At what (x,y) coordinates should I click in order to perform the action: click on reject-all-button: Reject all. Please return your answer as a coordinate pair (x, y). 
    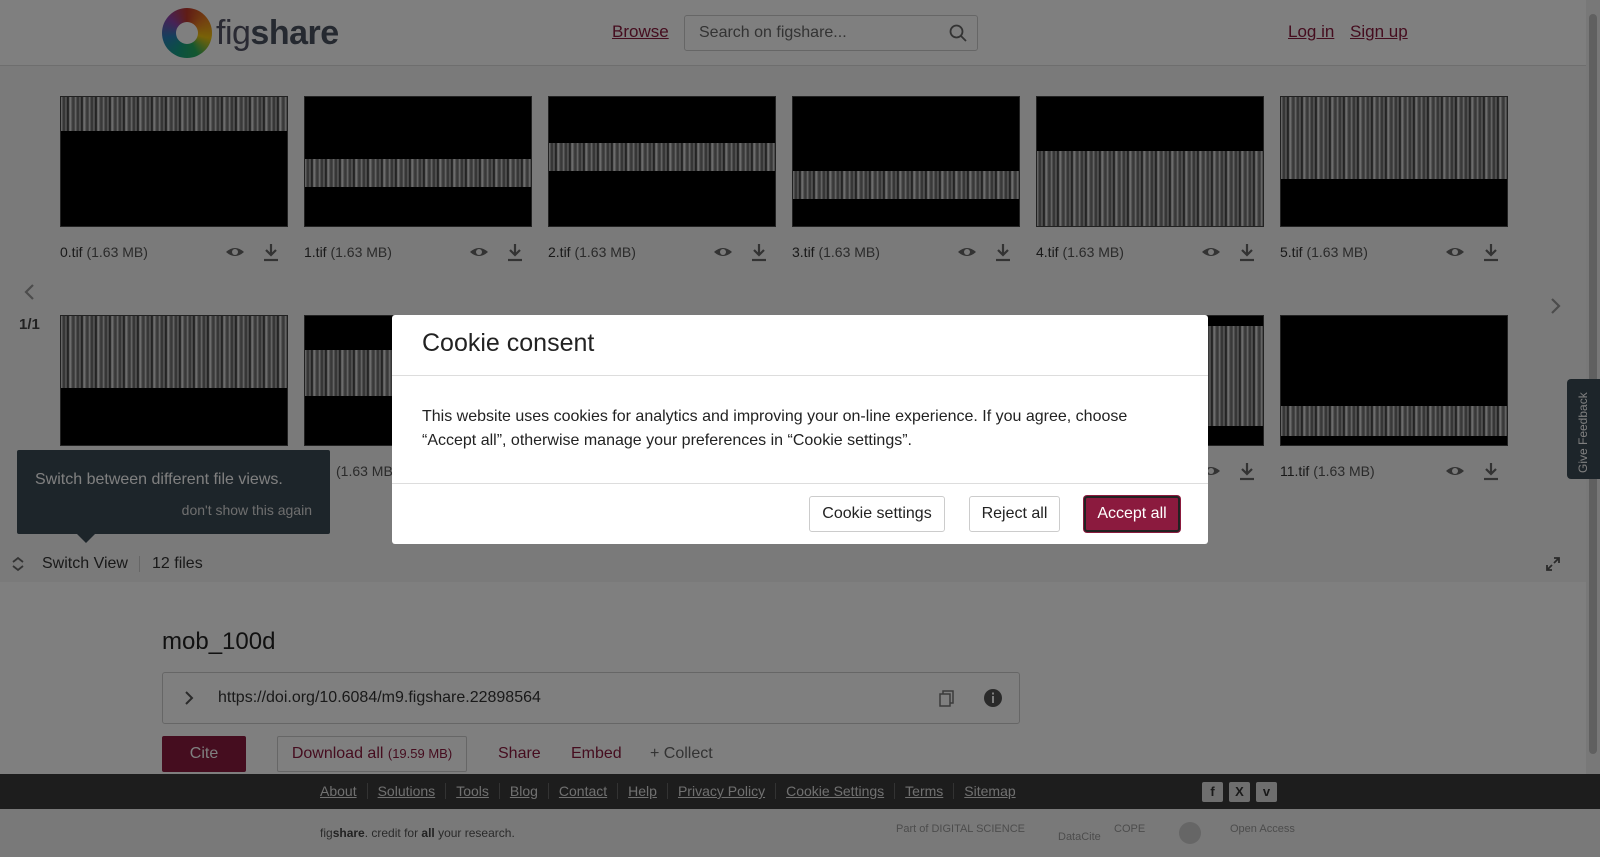
    Looking at the image, I should click on (1014, 514).